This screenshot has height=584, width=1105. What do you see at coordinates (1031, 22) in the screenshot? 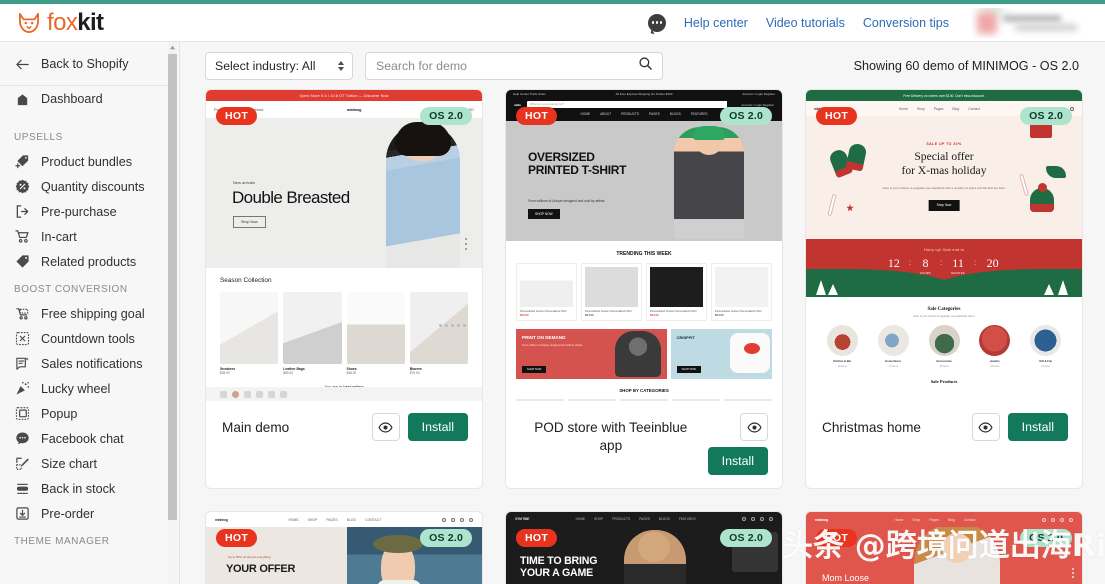
I see `user-profile-blurred` at bounding box center [1031, 22].